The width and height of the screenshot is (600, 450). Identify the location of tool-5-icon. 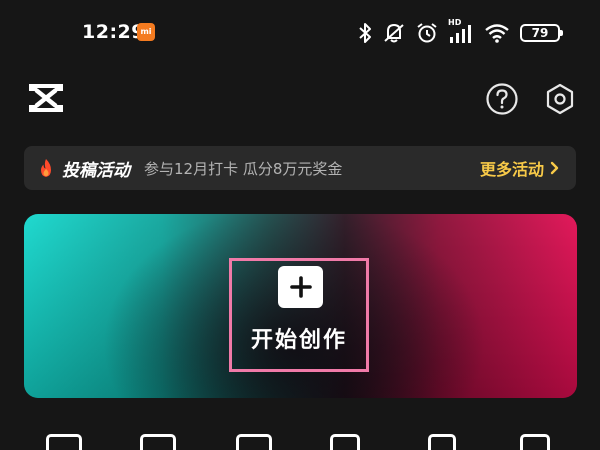
(442, 442).